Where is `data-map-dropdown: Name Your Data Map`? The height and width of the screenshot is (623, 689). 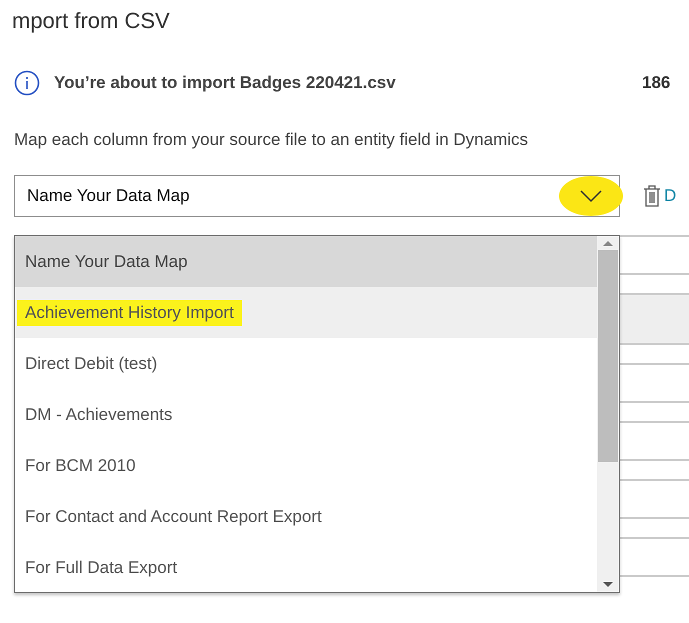 data-map-dropdown: Name Your Data Map is located at coordinates (317, 196).